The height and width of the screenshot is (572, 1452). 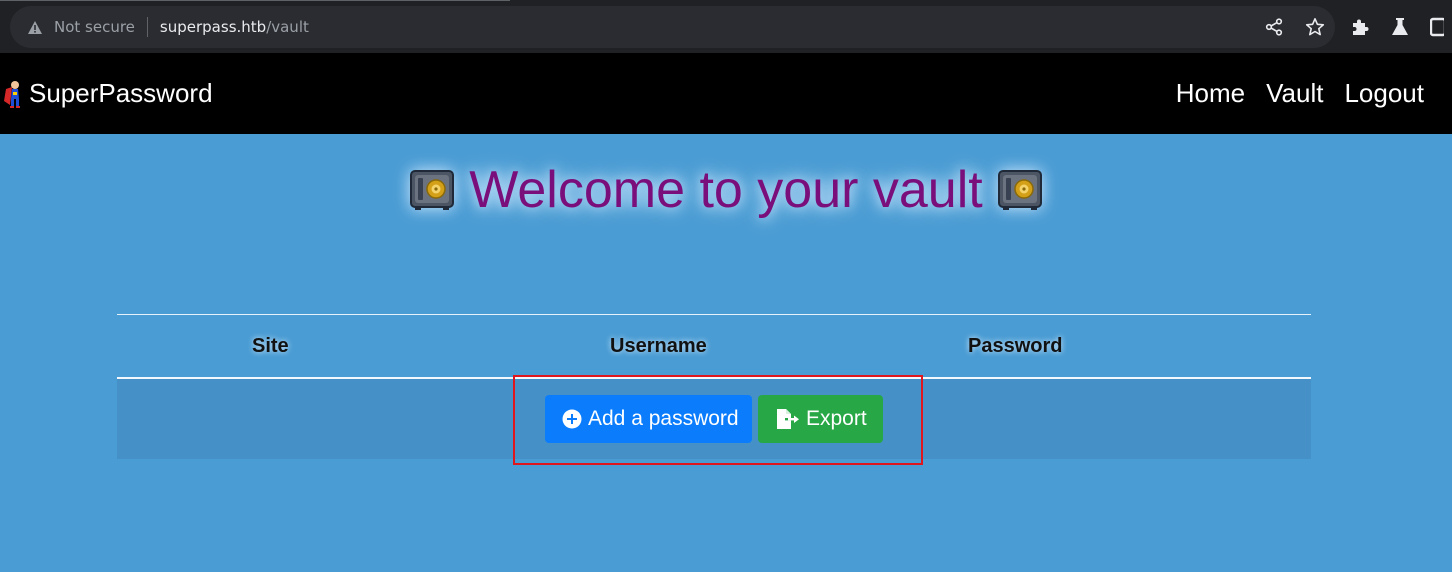 I want to click on share-icon, so click(x=1274, y=27).